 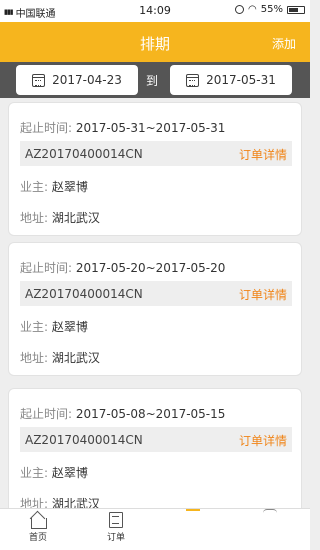 I want to click on order-icon, so click(x=116, y=520).